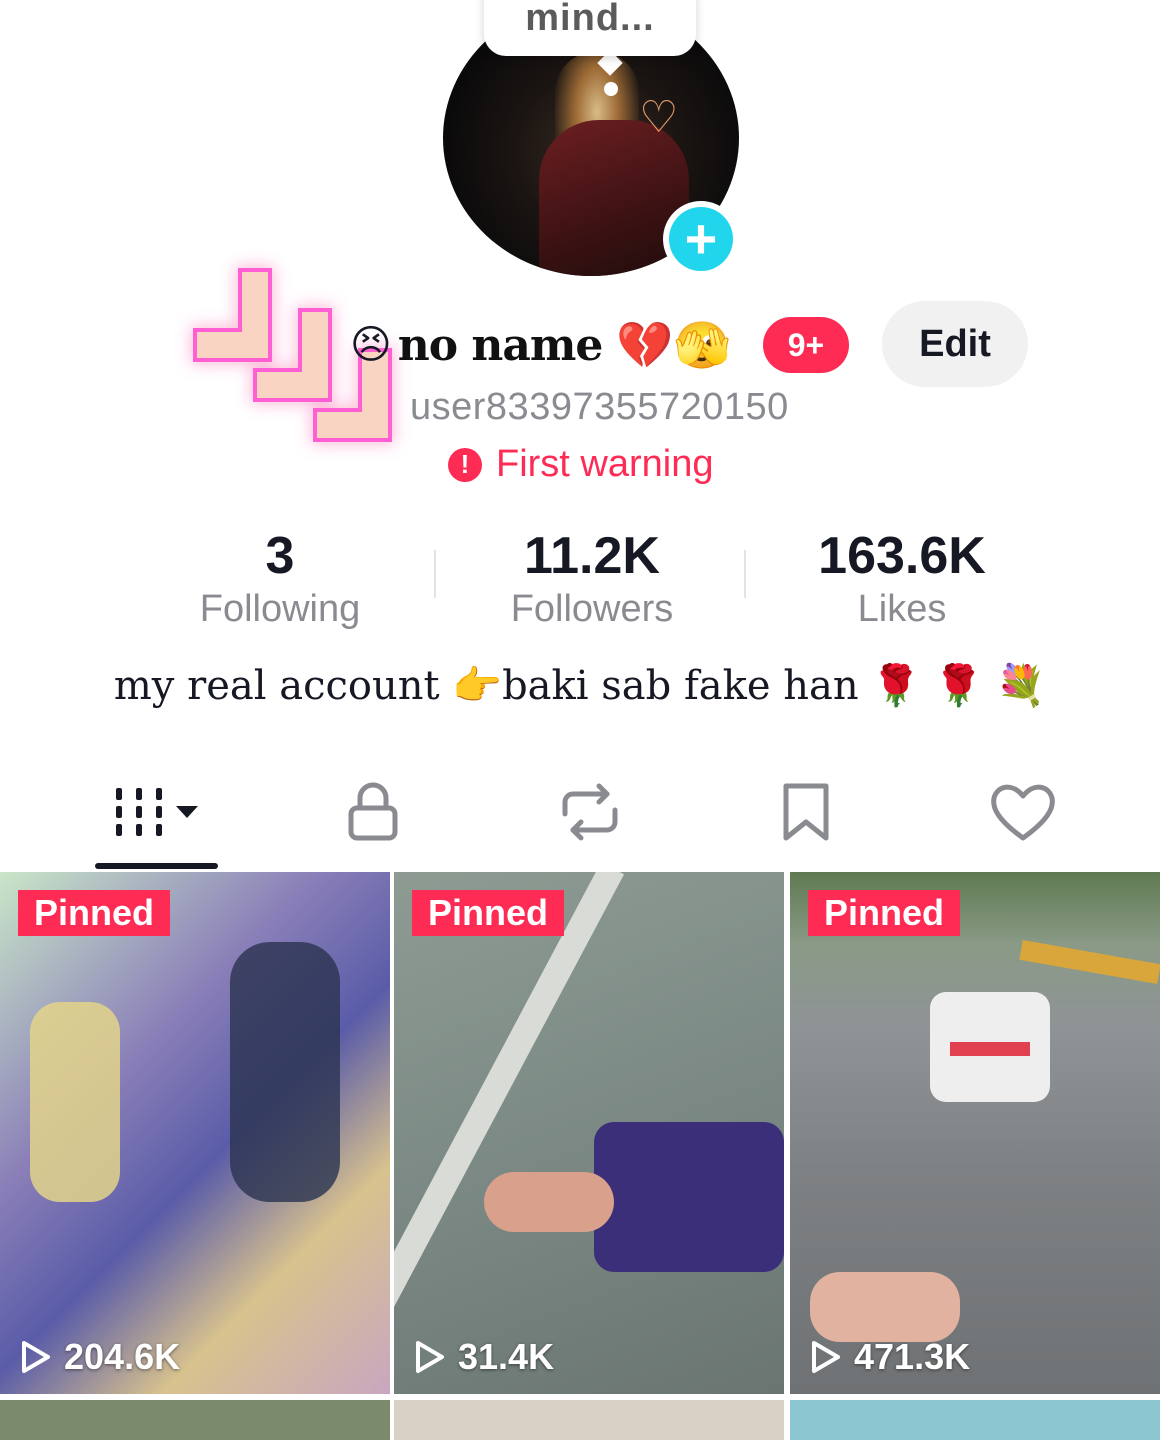 The width and height of the screenshot is (1160, 1440). I want to click on videos-grid-icon, so click(157, 812).